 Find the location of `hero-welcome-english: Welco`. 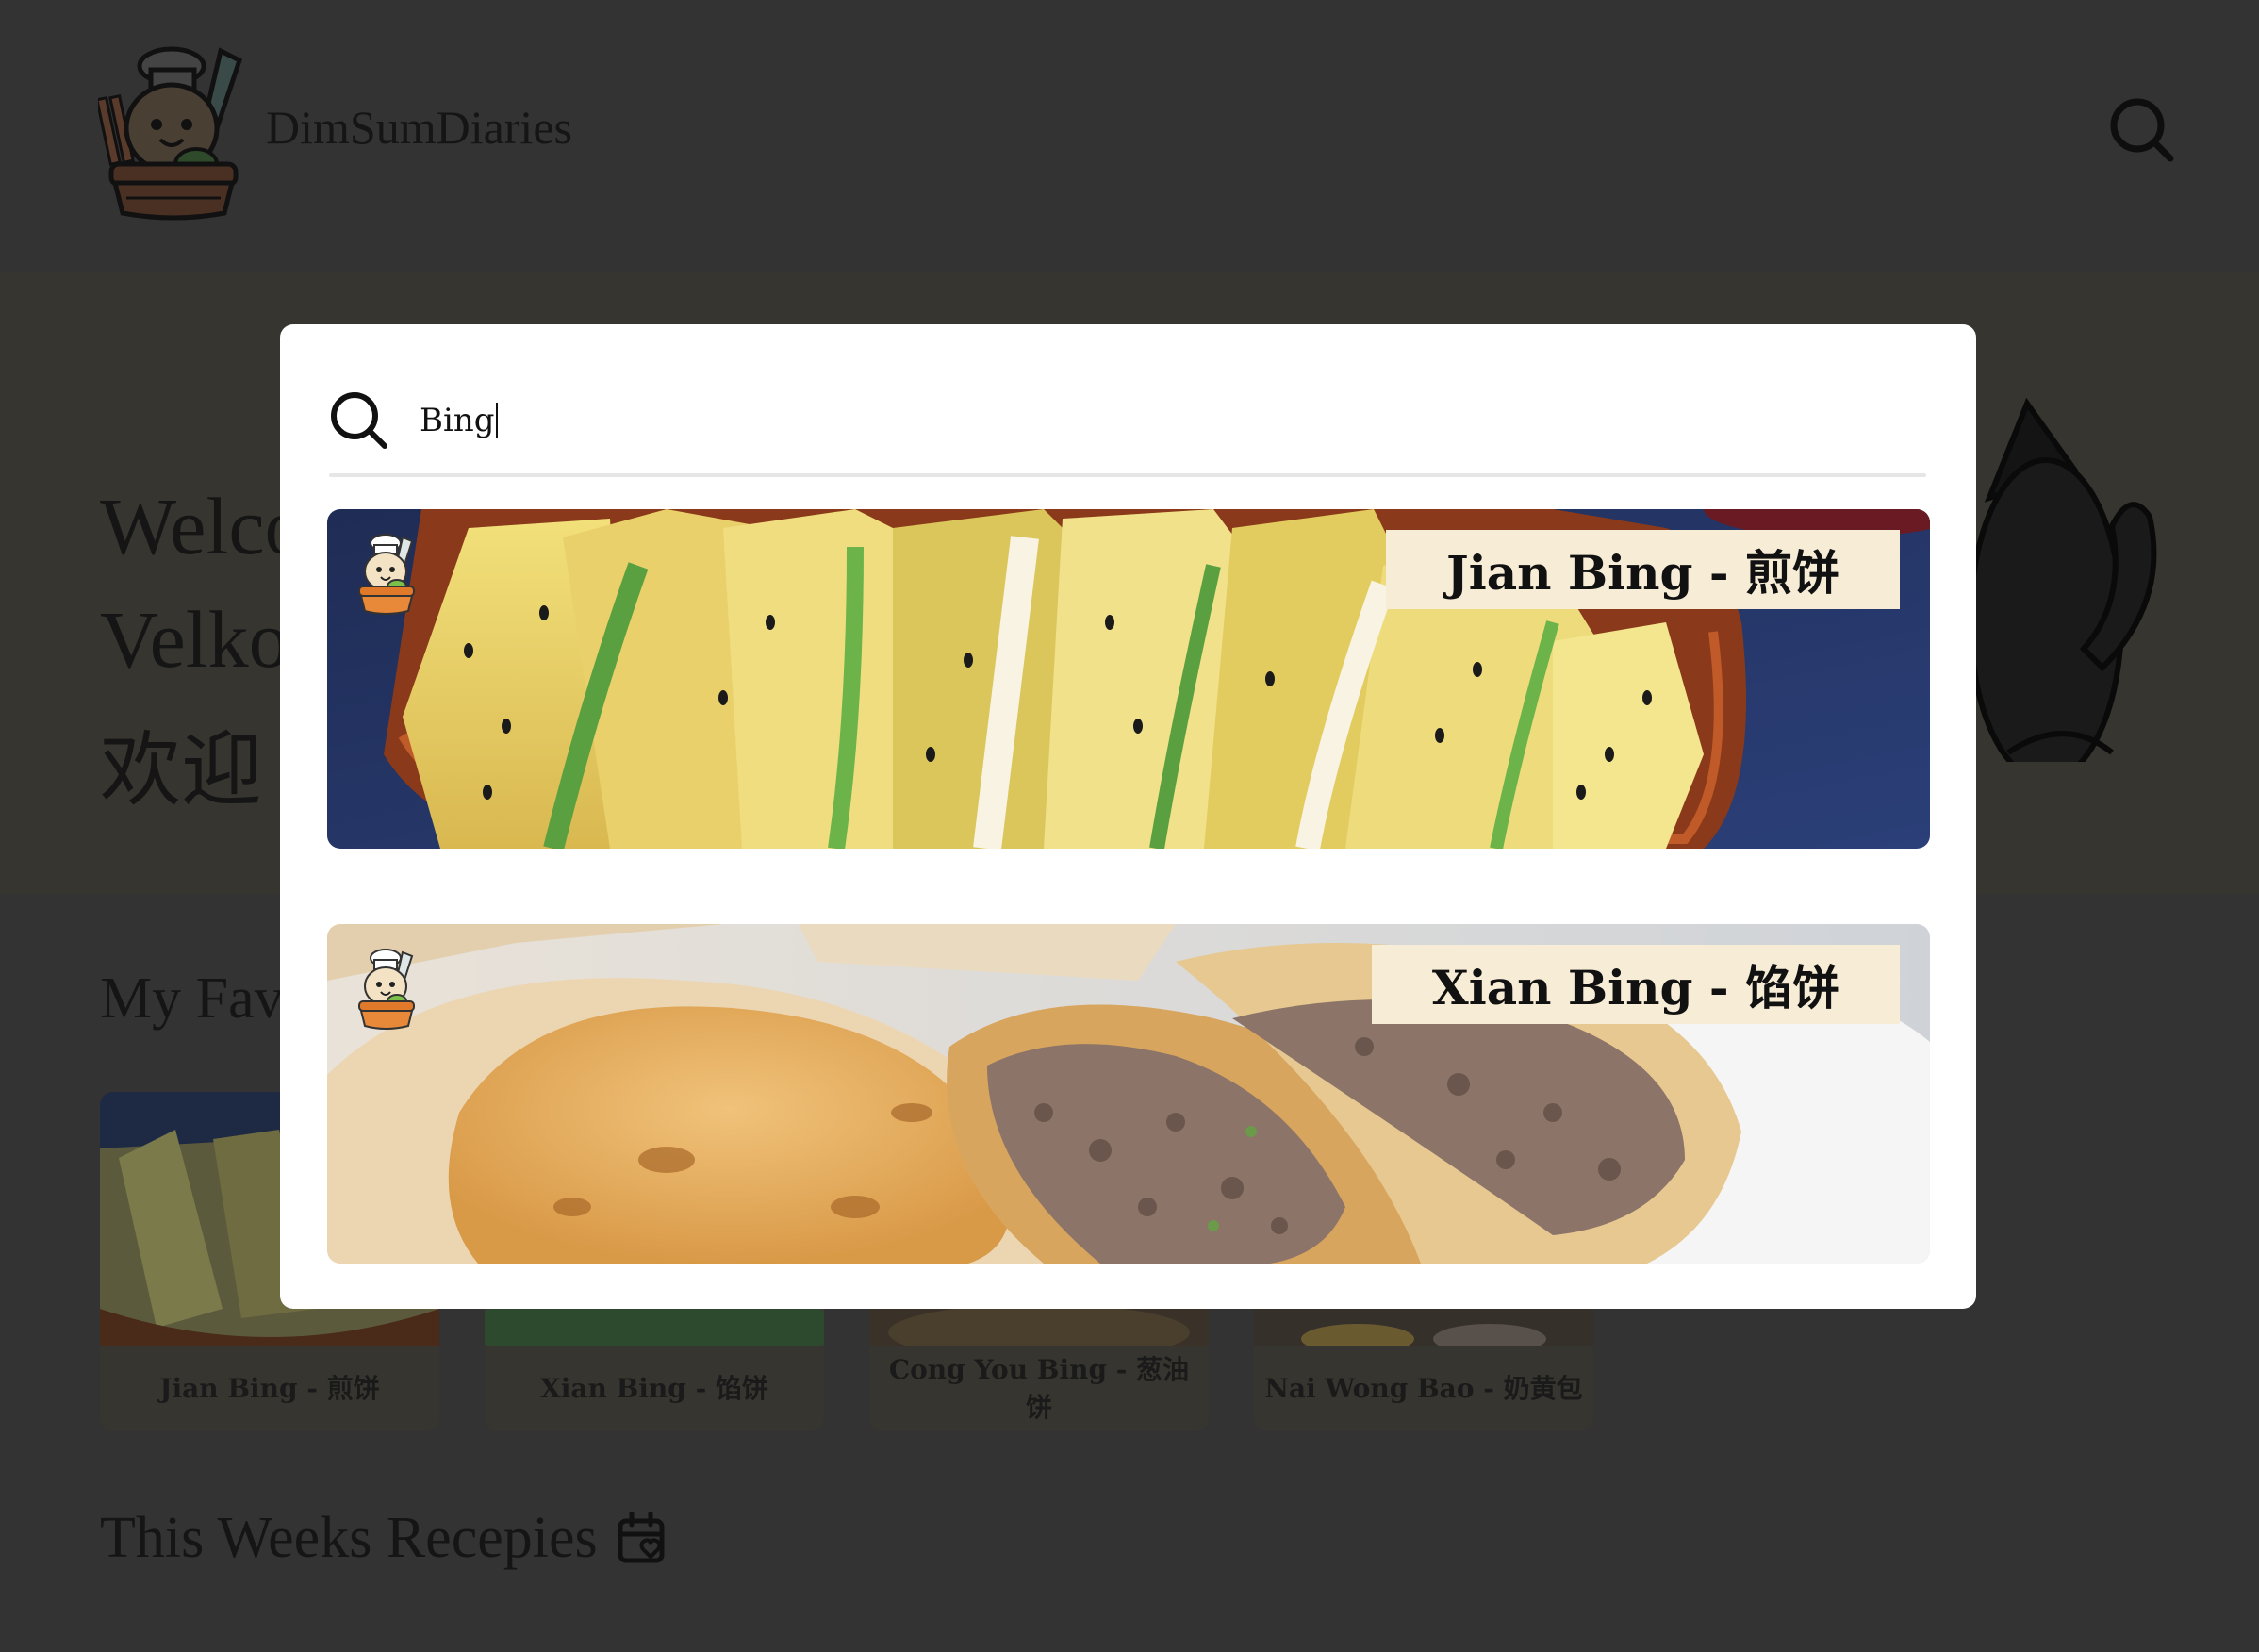

hero-welcome-english: Welco is located at coordinates (202, 526).